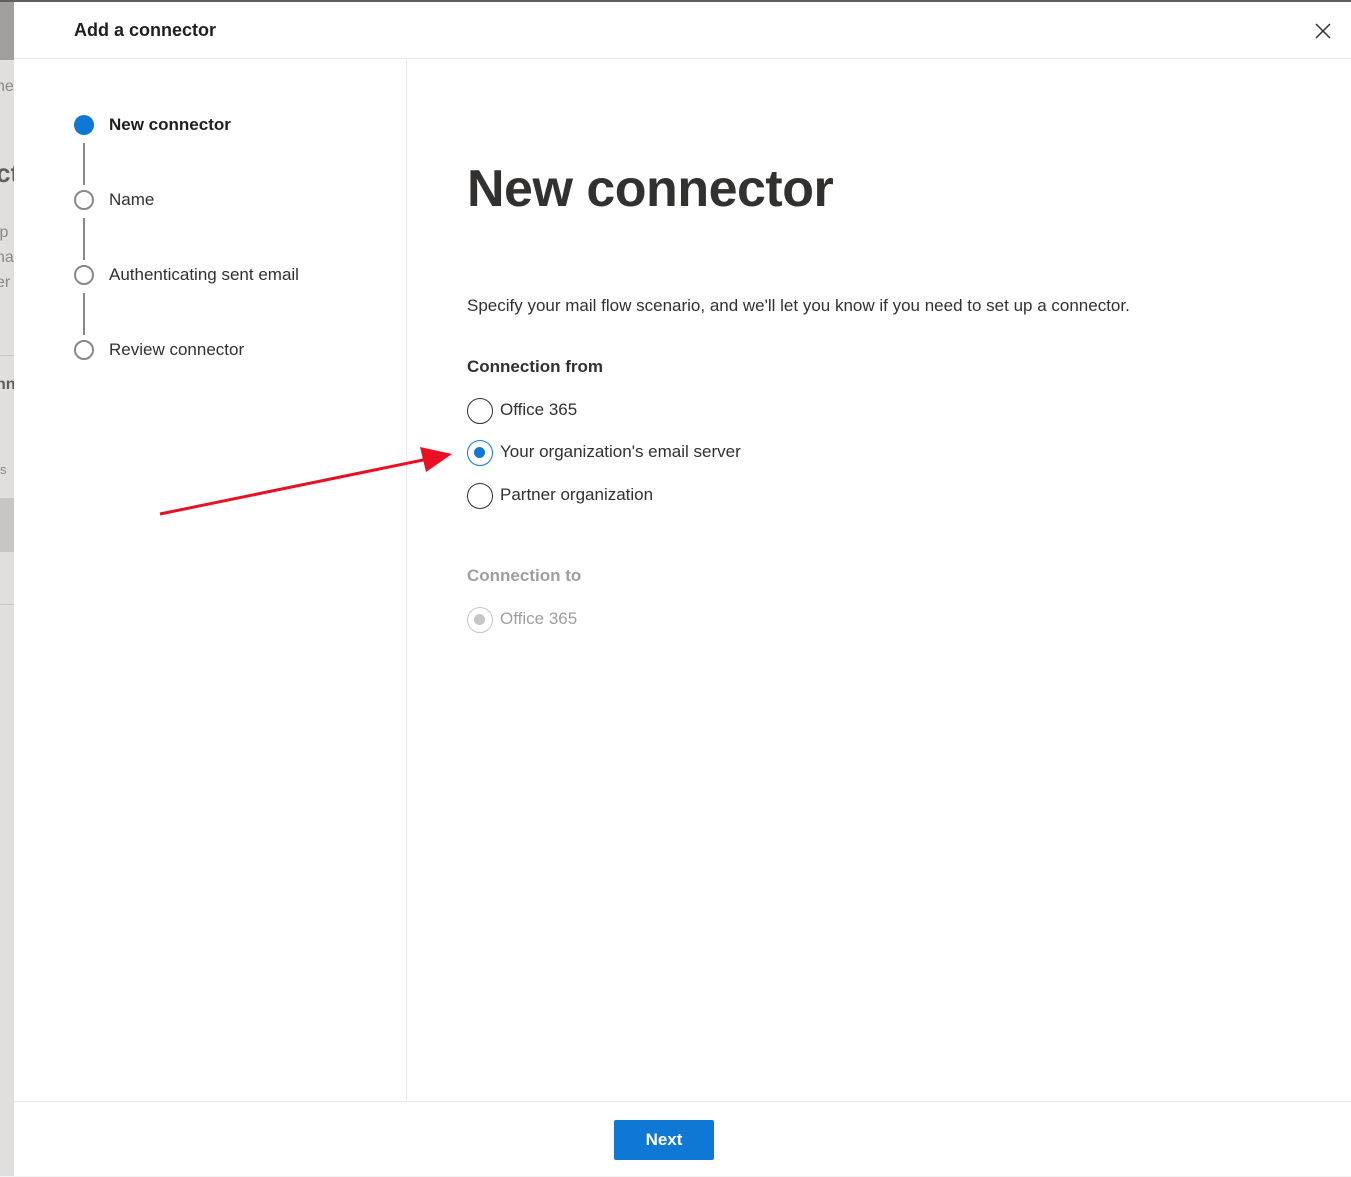 This screenshot has width=1351, height=1177. I want to click on background-selected-row, so click(7, 525).